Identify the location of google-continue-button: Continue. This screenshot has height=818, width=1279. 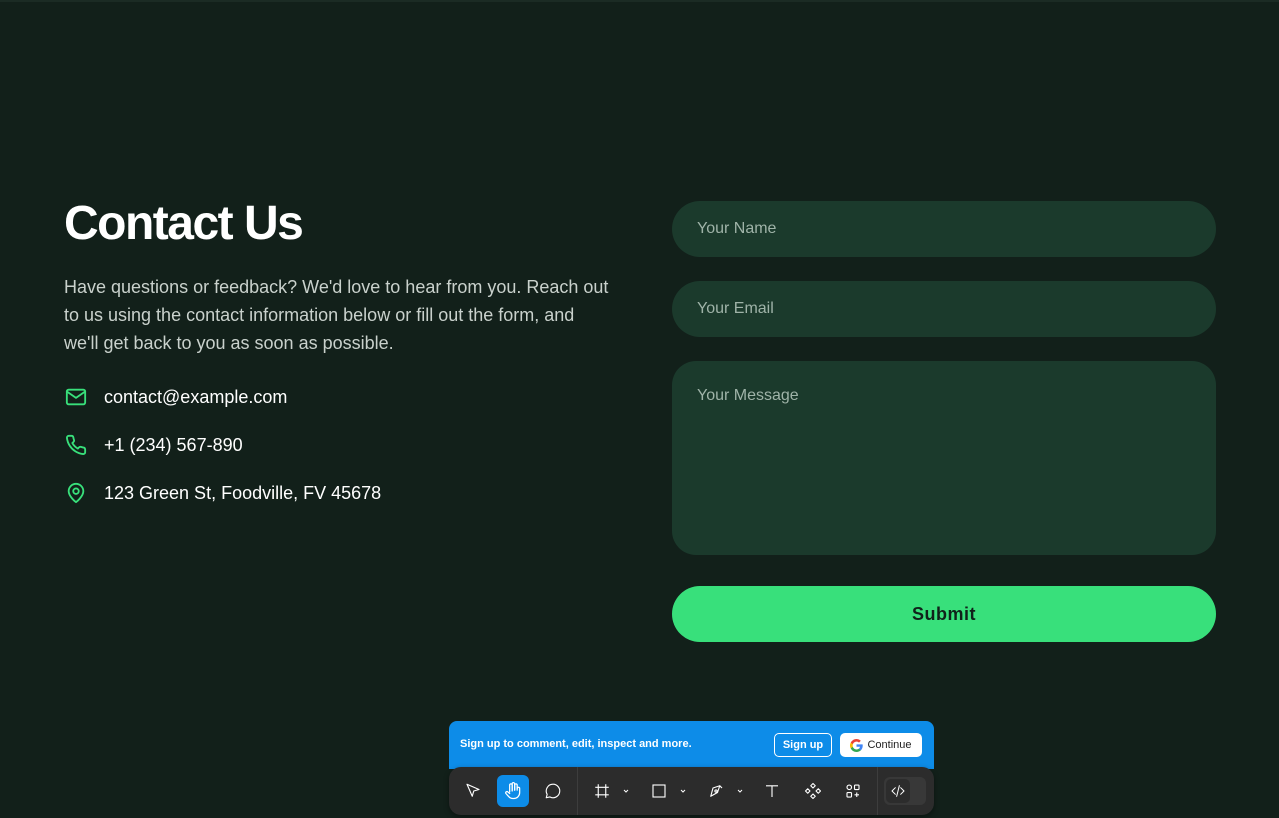
(881, 745).